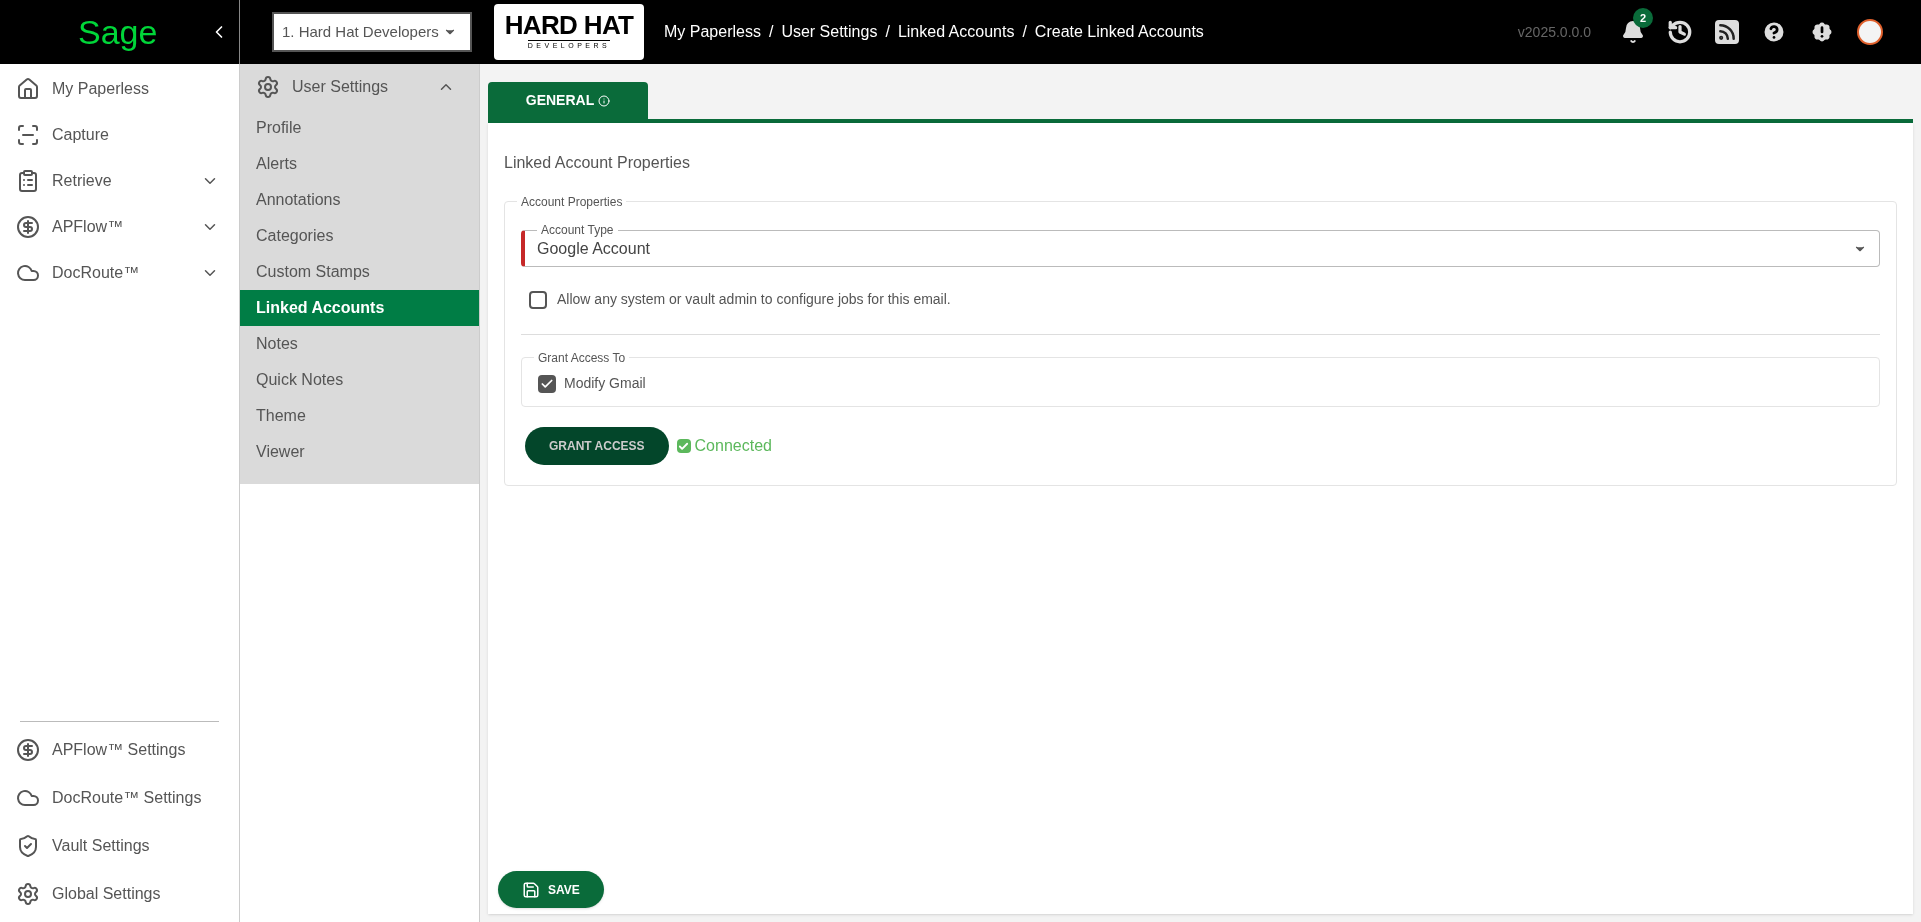 The height and width of the screenshot is (922, 1921). I want to click on breadcrumb-link: Linked Accounts, so click(956, 32).